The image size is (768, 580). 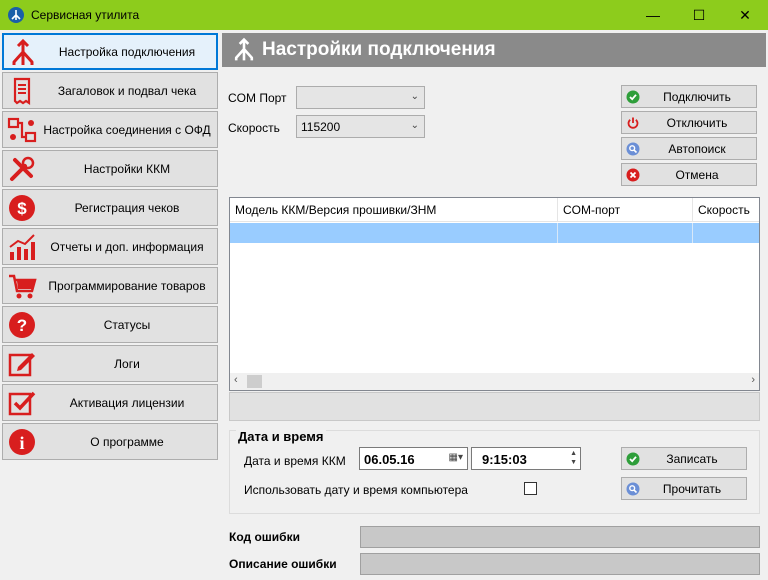 What do you see at coordinates (22, 403) in the screenshot?
I see `checkbox-icon` at bounding box center [22, 403].